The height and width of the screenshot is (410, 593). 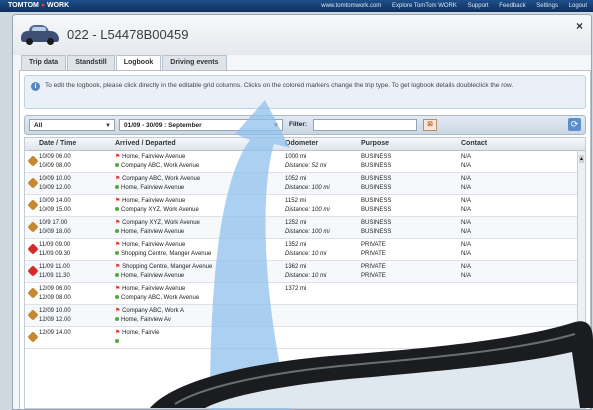 I want to click on start-time: 12/09 10.00, so click(x=55, y=311).